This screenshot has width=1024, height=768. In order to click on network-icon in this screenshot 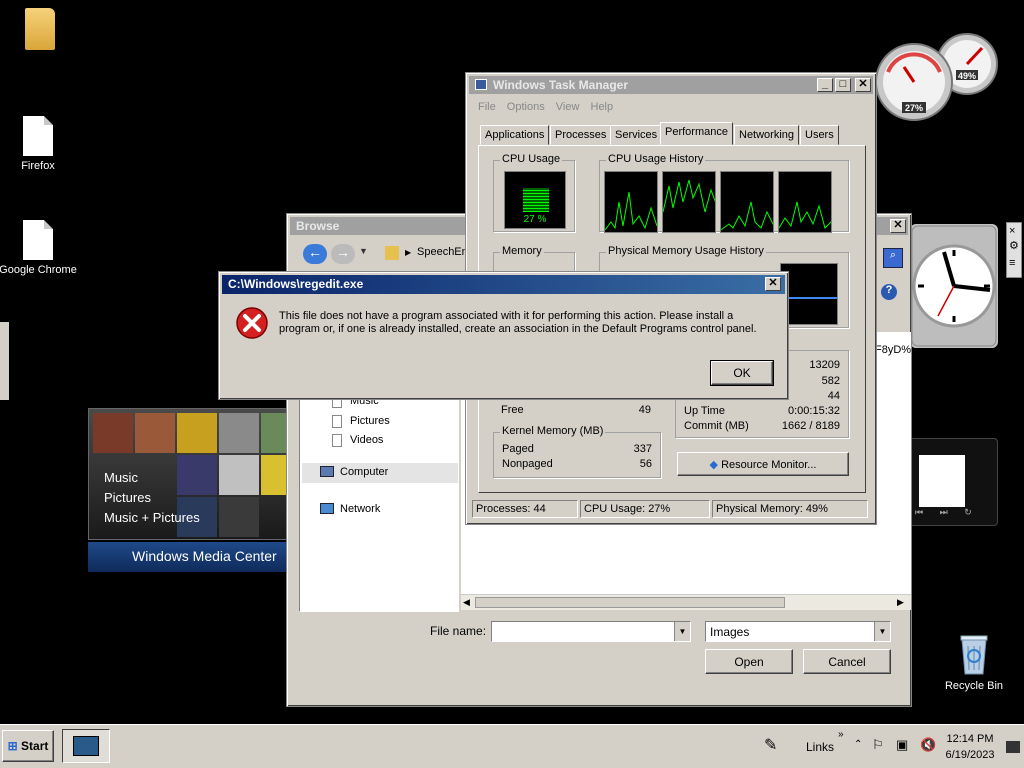, I will do `click(327, 508)`.